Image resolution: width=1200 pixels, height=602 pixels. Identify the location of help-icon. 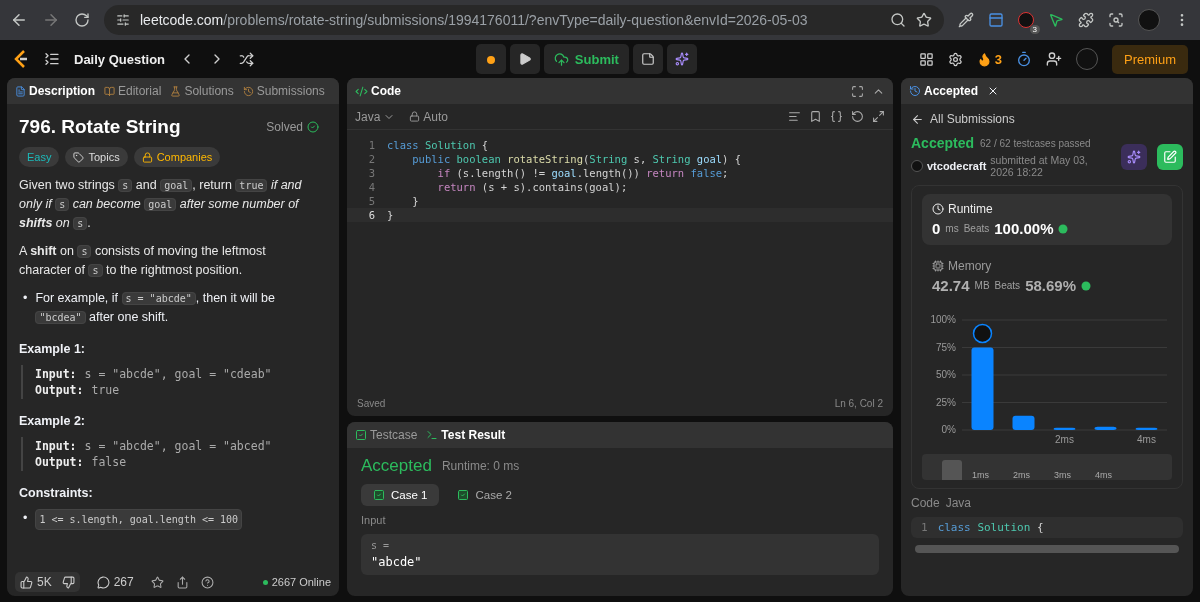
(207, 582).